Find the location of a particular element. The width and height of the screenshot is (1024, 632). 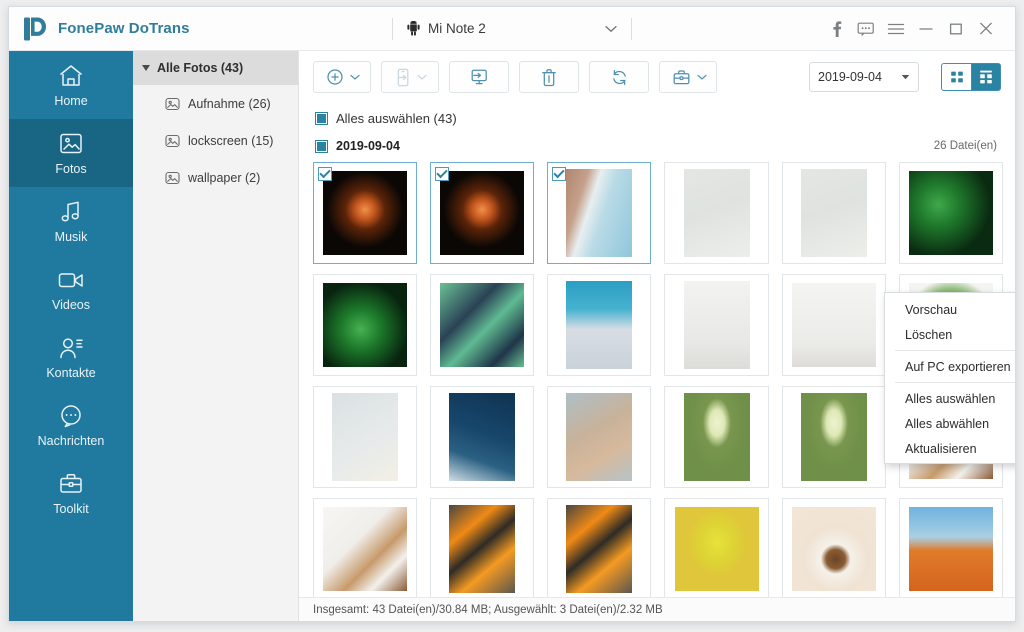

minimize-button is located at coordinates (926, 29).